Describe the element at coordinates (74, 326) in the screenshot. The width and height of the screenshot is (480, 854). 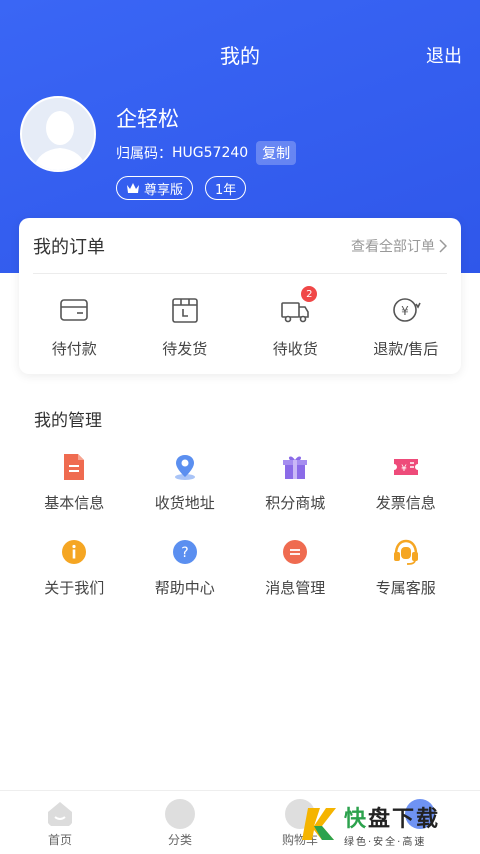
I see `order-pending-payment: 待付款` at that location.